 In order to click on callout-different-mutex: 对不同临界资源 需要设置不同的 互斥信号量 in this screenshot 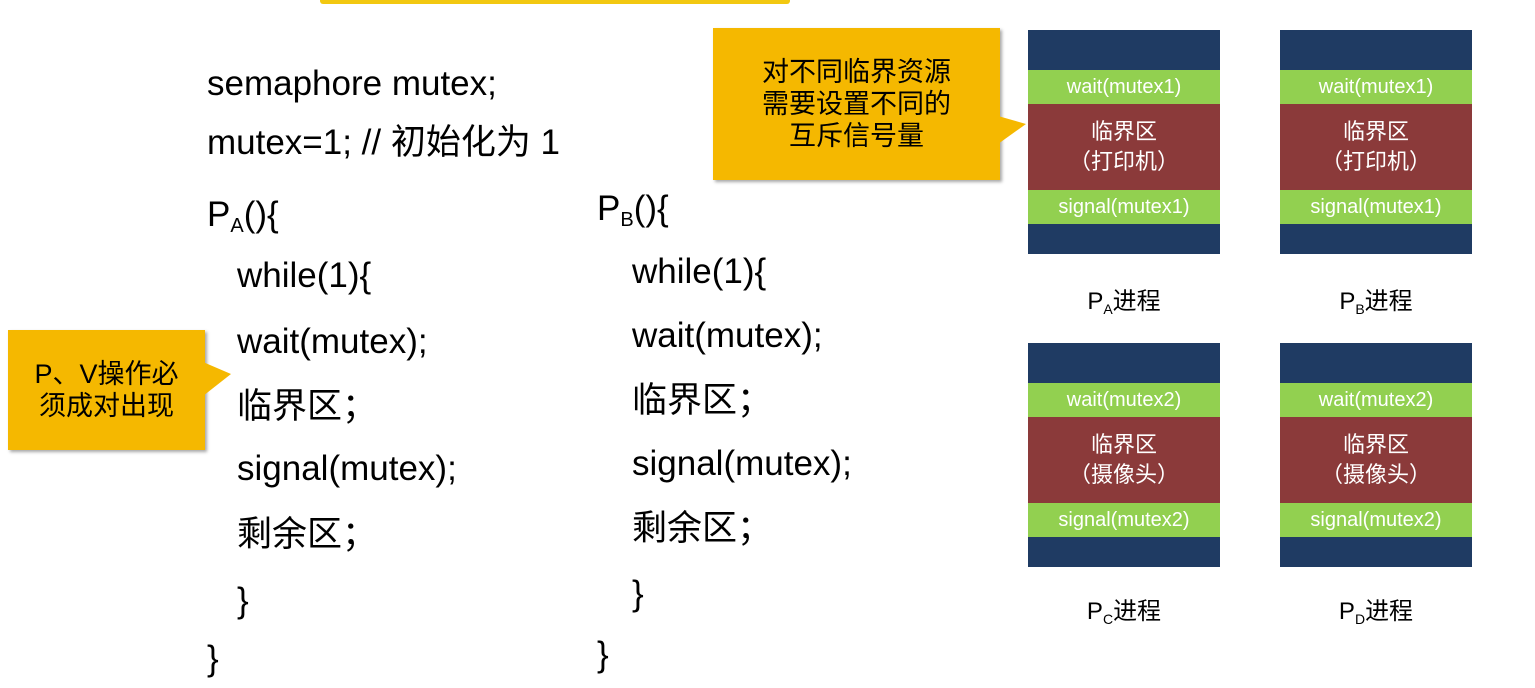, I will do `click(869, 104)`.